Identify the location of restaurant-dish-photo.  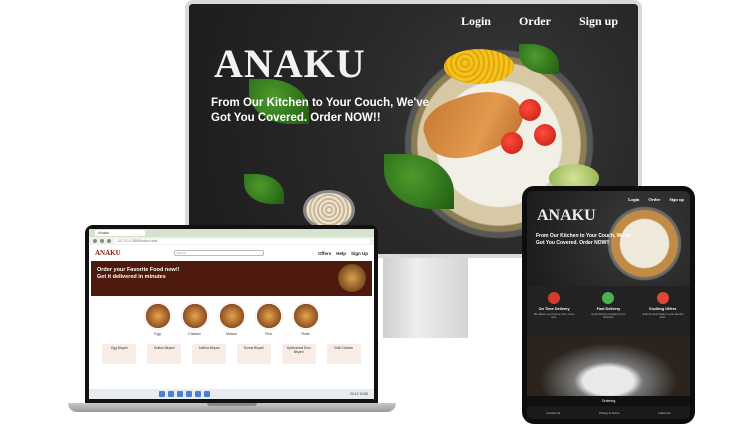
(608, 366).